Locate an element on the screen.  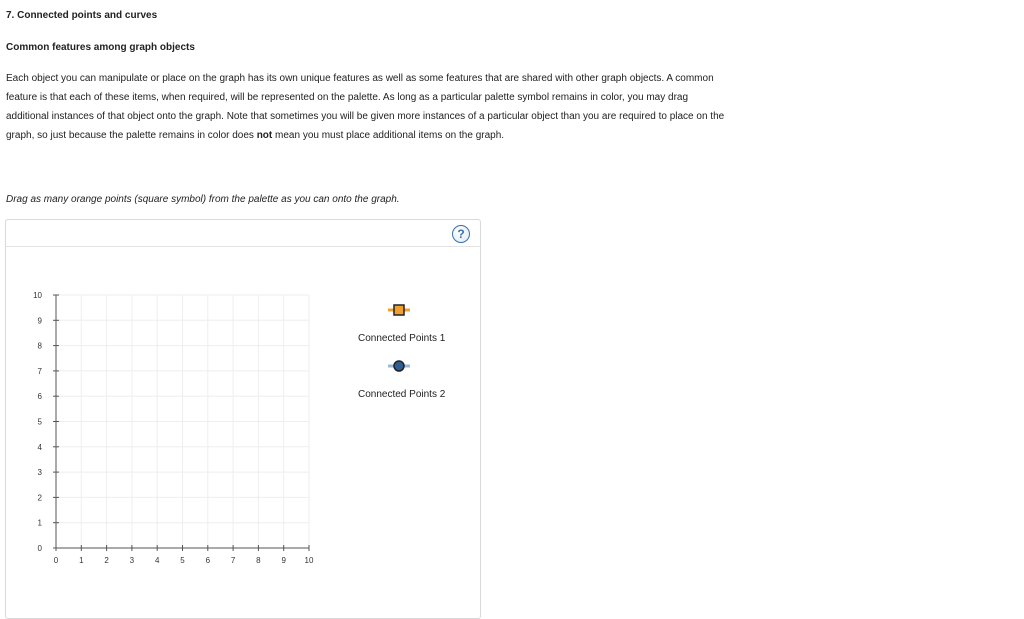
x-tick-label: 8 is located at coordinates (258, 560).